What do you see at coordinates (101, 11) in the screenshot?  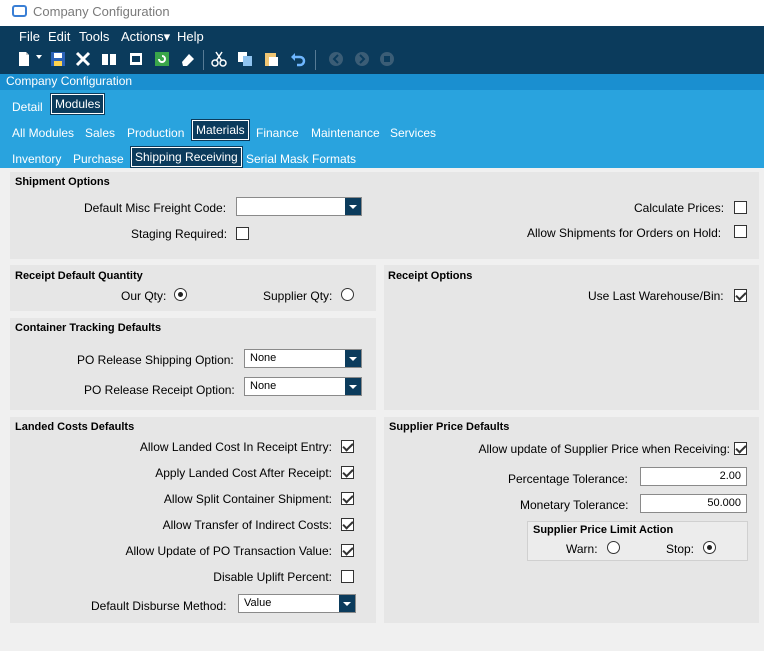 I see `window-title: Company Configuration` at bounding box center [101, 11].